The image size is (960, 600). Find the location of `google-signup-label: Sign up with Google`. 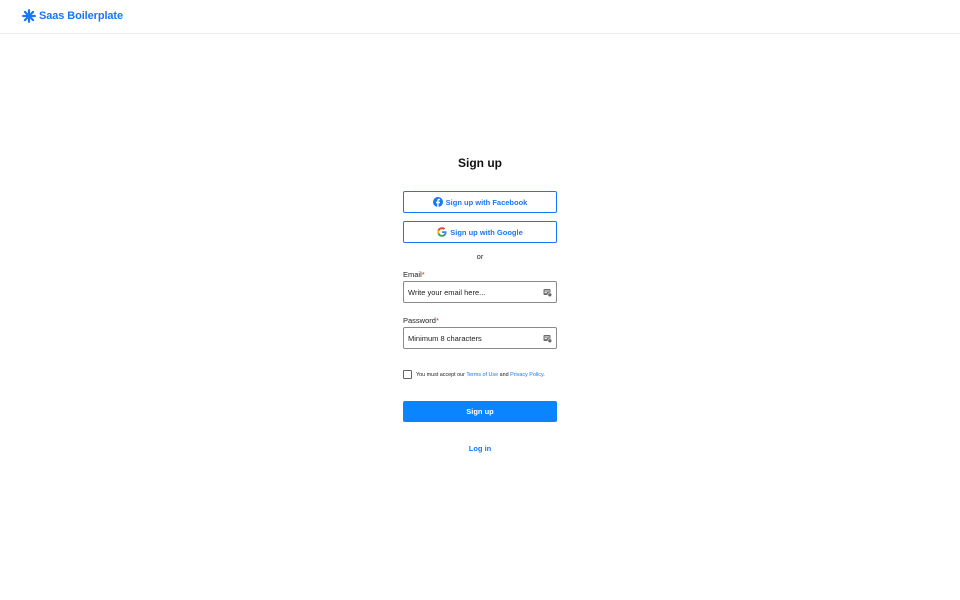

google-signup-label: Sign up with Google is located at coordinates (486, 232).